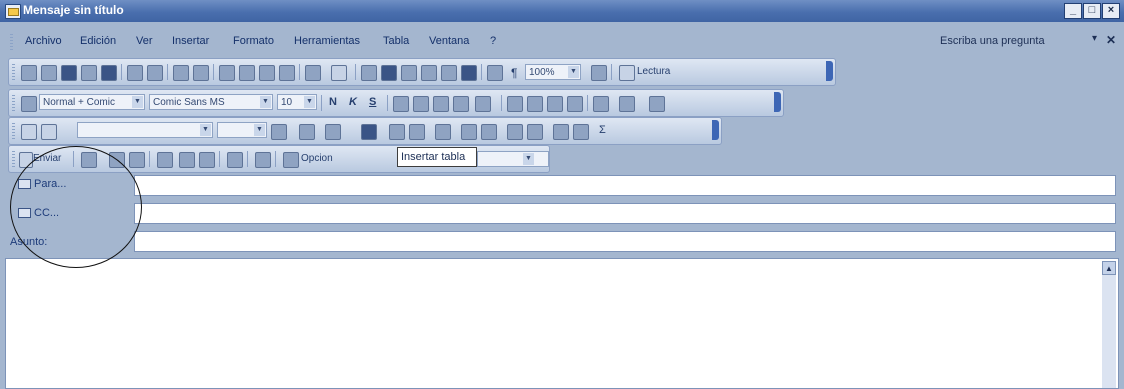 Image resolution: width=1124 pixels, height=389 pixels. Describe the element at coordinates (515, 104) in the screenshot. I see `numbering-icon` at that location.